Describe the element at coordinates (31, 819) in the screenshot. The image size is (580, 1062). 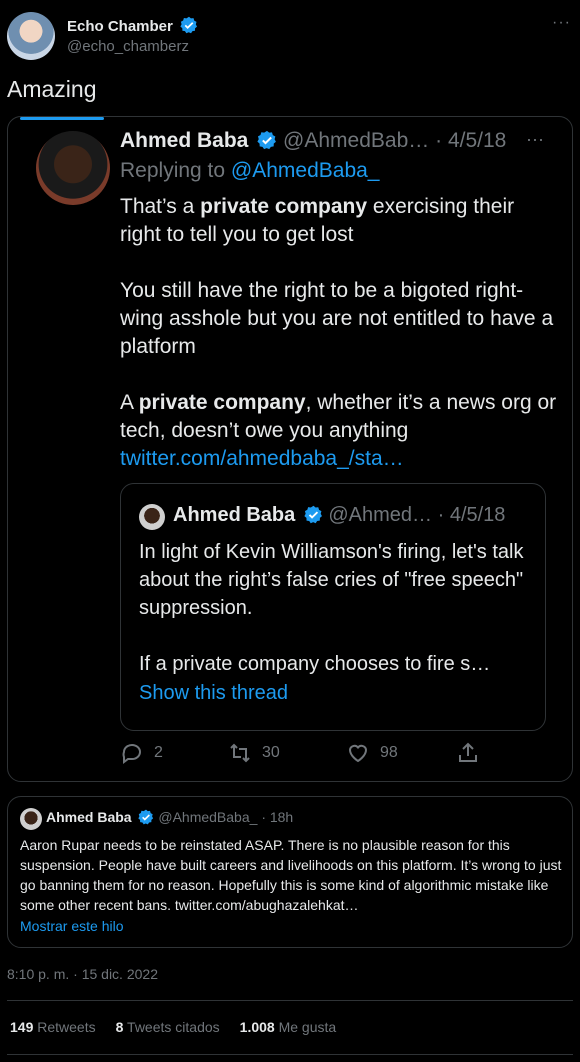
I see `quoted2-avatar` at that location.